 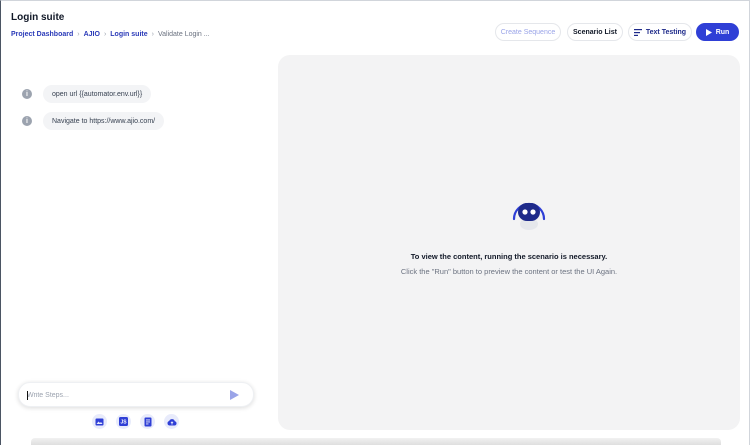 What do you see at coordinates (128, 34) in the screenshot?
I see `breadcrumb-login-suite: Login suite` at bounding box center [128, 34].